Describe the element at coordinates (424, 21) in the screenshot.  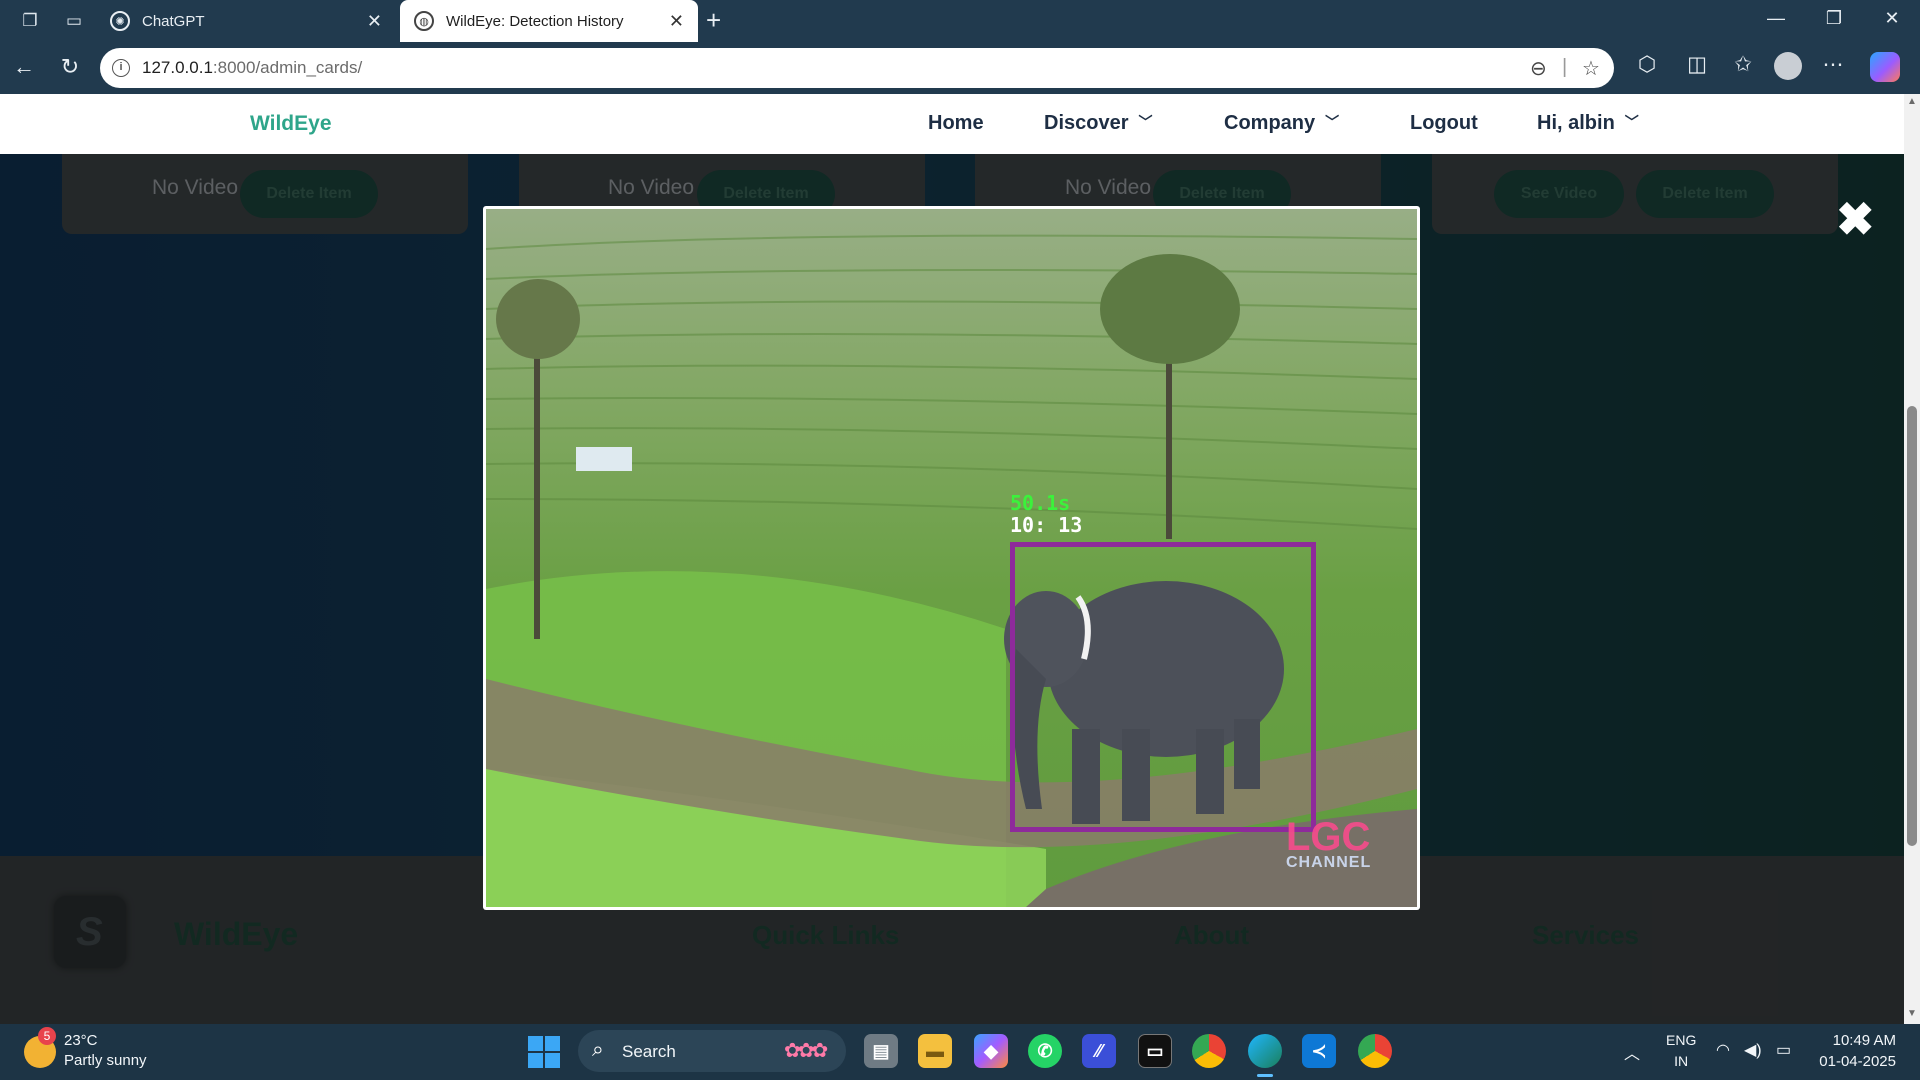
I see `globe-icon: ◍` at that location.